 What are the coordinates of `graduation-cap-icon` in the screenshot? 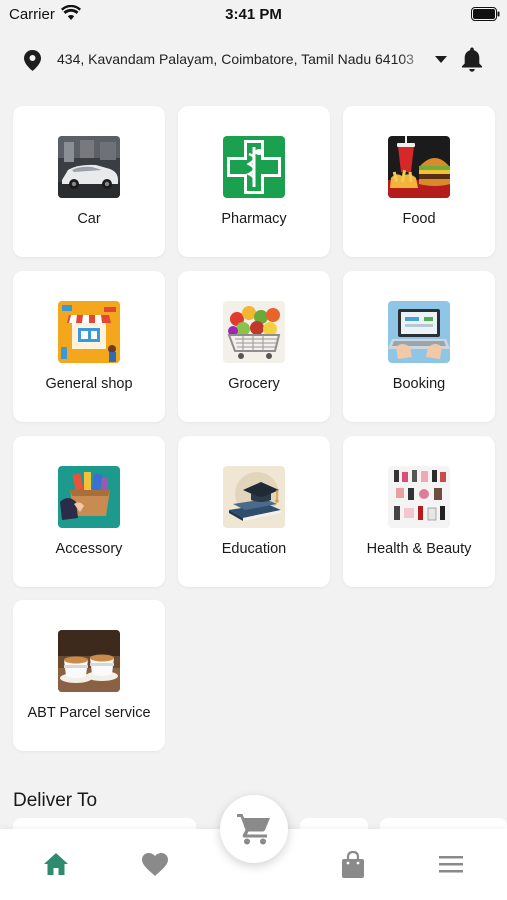 It's located at (254, 497).